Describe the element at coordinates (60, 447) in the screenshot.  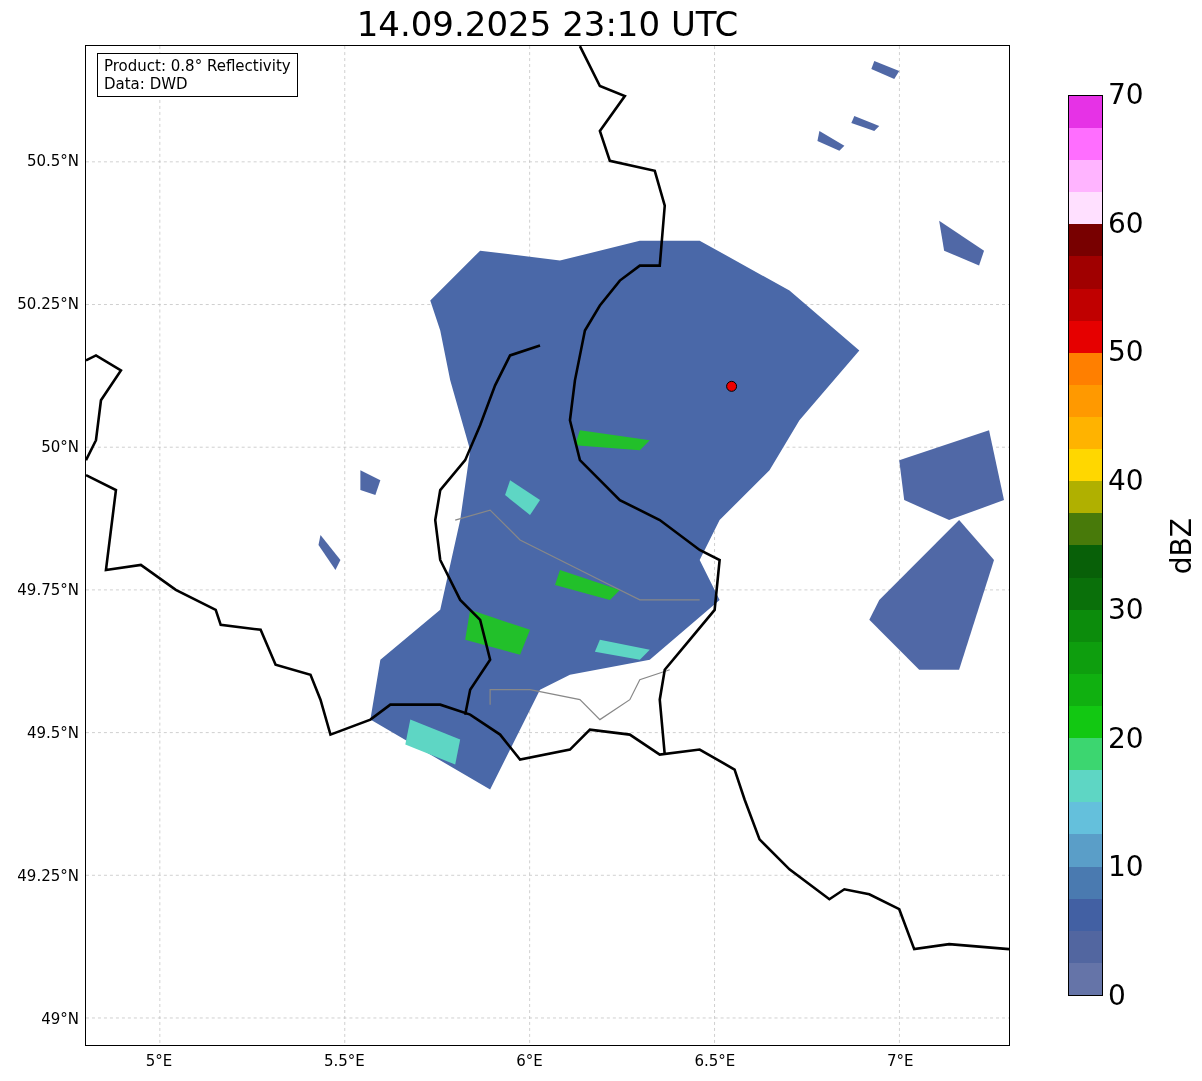
I see `latitude-label: 50°N` at that location.